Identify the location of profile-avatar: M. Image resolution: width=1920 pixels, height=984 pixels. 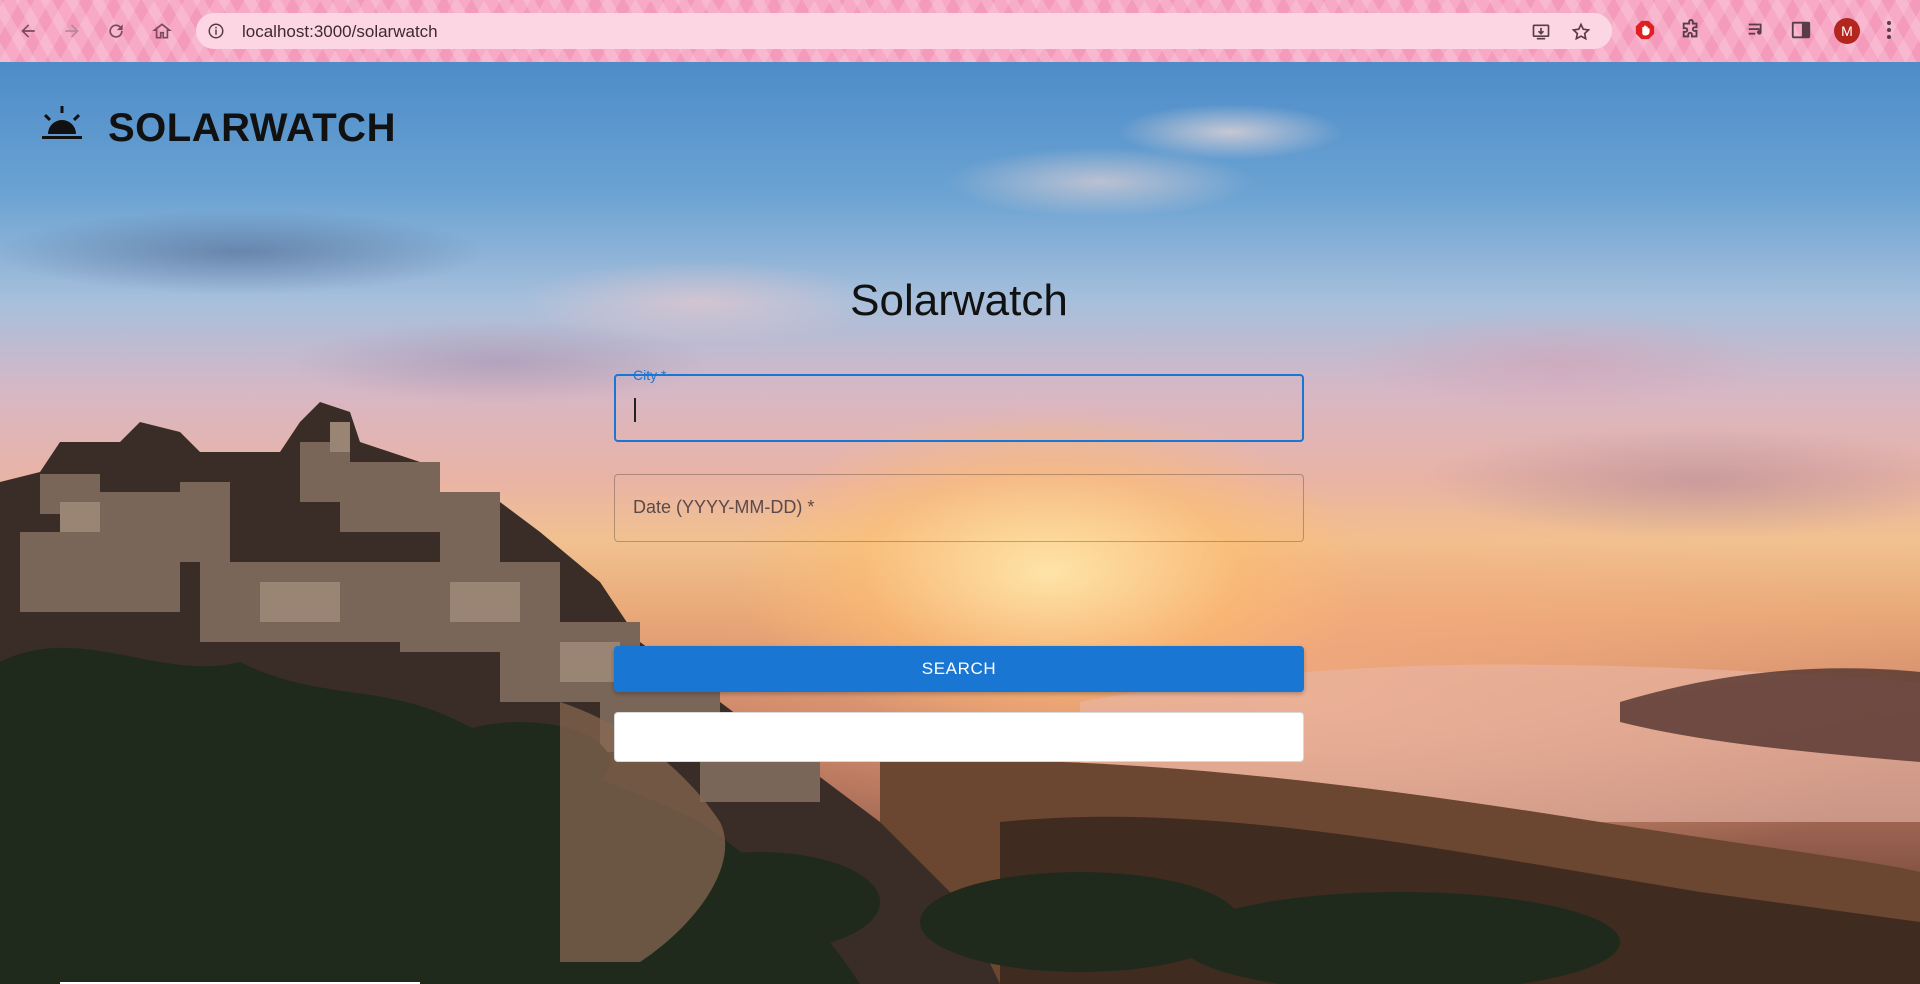
(1847, 31).